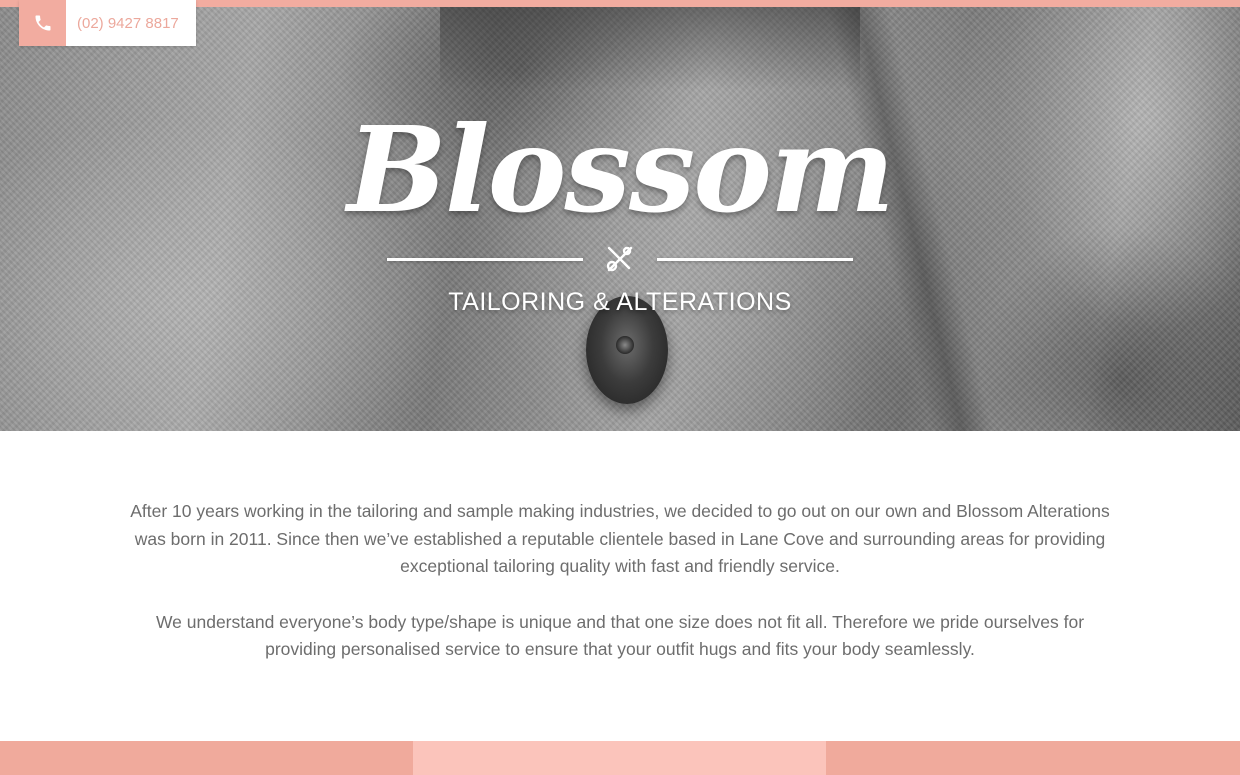 This screenshot has height=775, width=1240. Describe the element at coordinates (42, 23) in the screenshot. I see `phone-icon` at that location.